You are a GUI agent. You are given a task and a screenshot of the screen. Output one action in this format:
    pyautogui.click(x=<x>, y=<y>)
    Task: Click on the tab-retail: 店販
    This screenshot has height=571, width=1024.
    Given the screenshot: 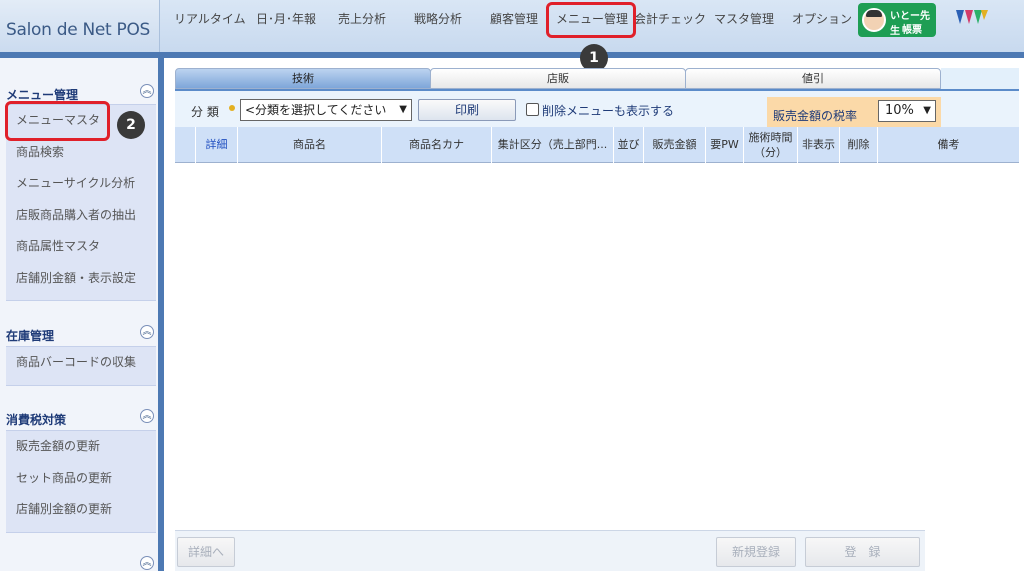 What is the action you would take?
    pyautogui.click(x=558, y=78)
    